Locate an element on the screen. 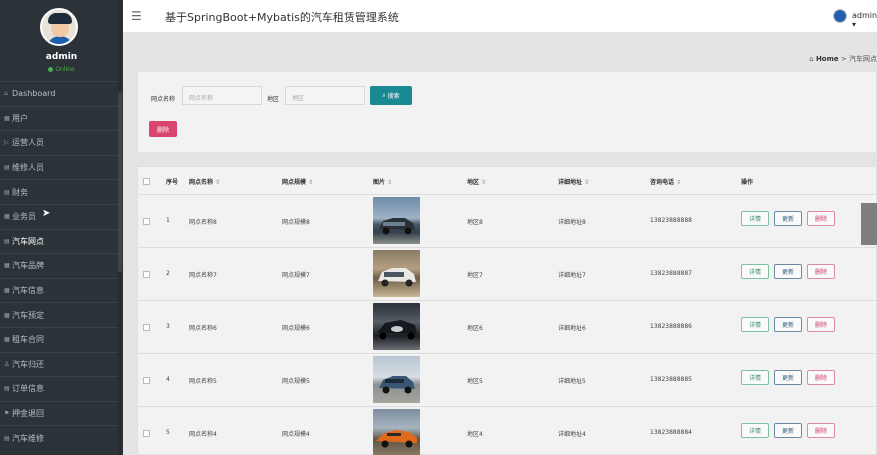 This screenshot has height=455, width=877. sidebar-item-finance: ▤ 财务 is located at coordinates (61, 191).